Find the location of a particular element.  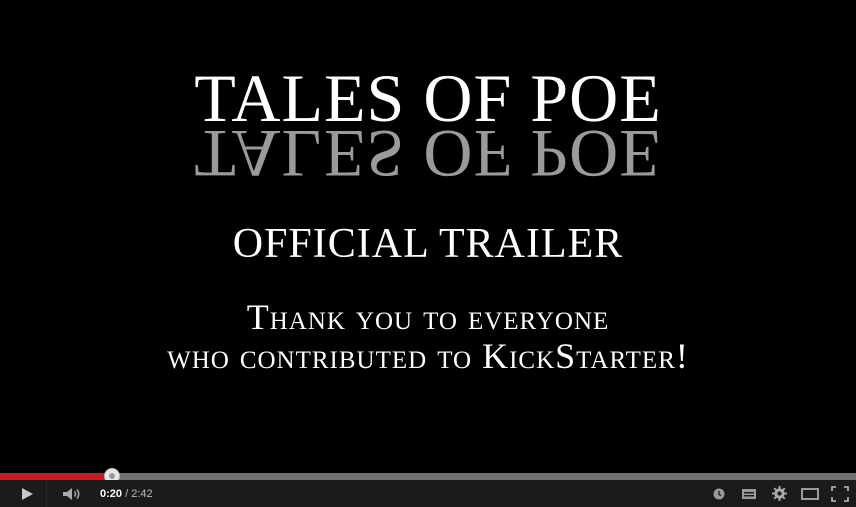

play-icon is located at coordinates (27, 493).